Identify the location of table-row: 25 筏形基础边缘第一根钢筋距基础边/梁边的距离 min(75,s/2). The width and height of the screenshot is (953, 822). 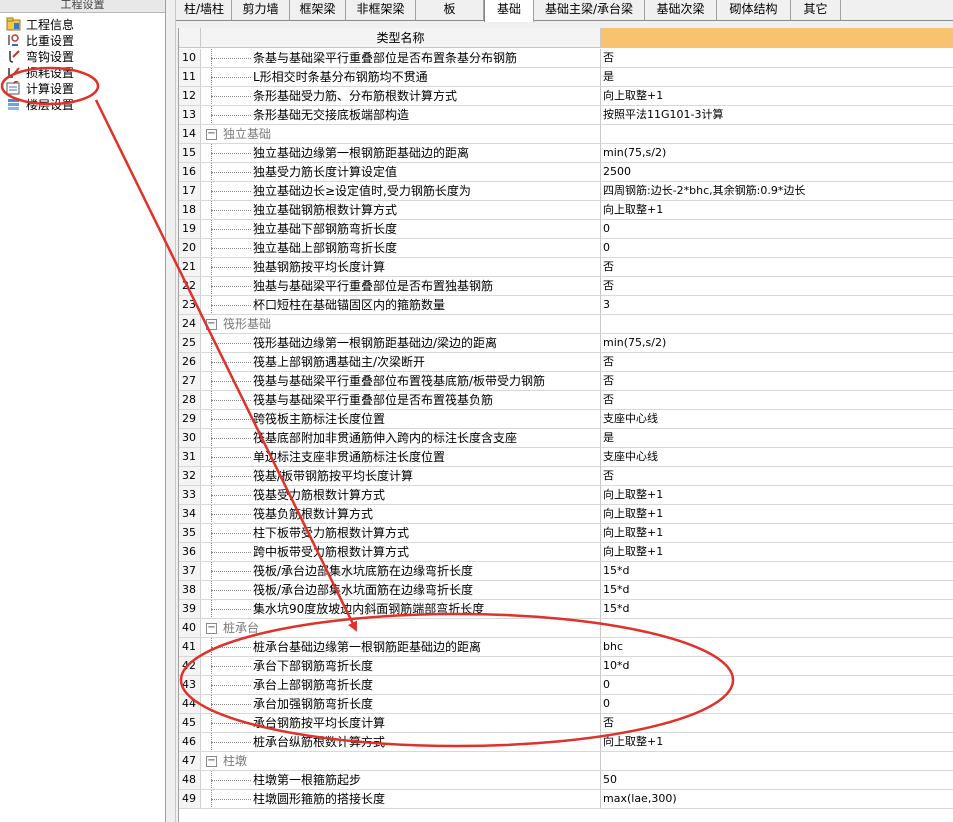
(566, 343).